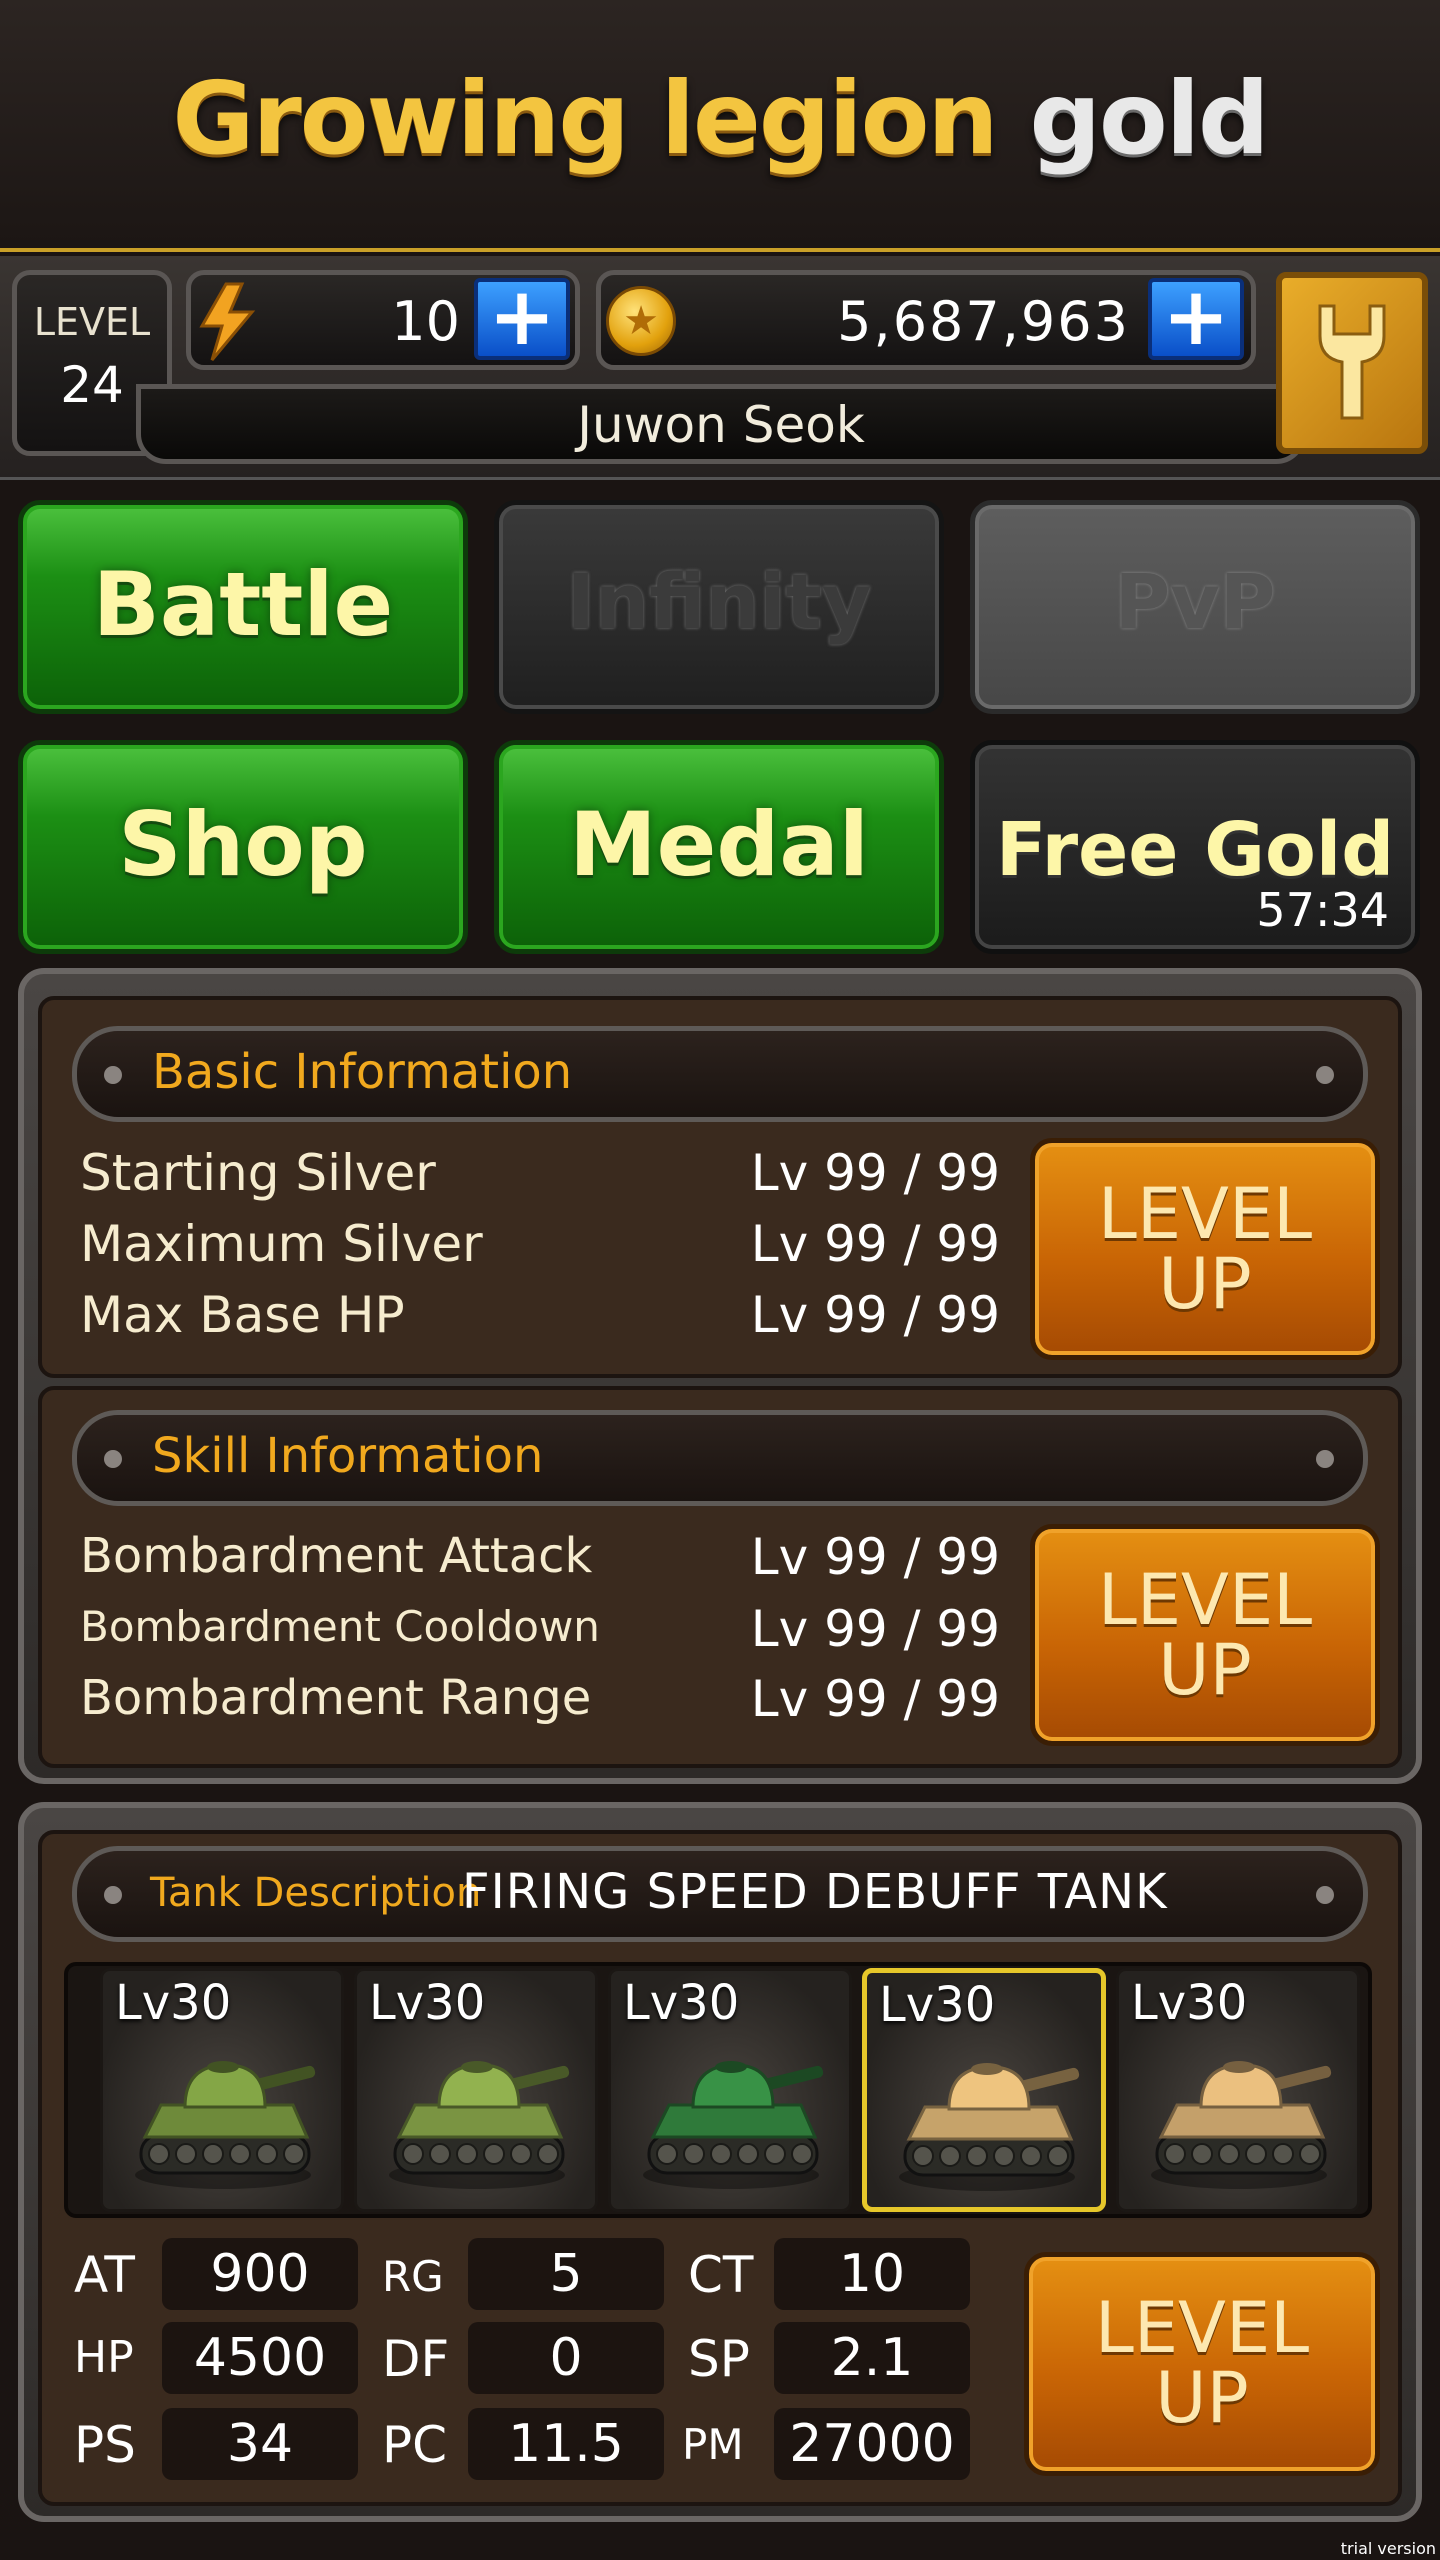 The height and width of the screenshot is (2560, 1440). Describe the element at coordinates (104, 2275) in the screenshot. I see `stat-label: AT` at that location.